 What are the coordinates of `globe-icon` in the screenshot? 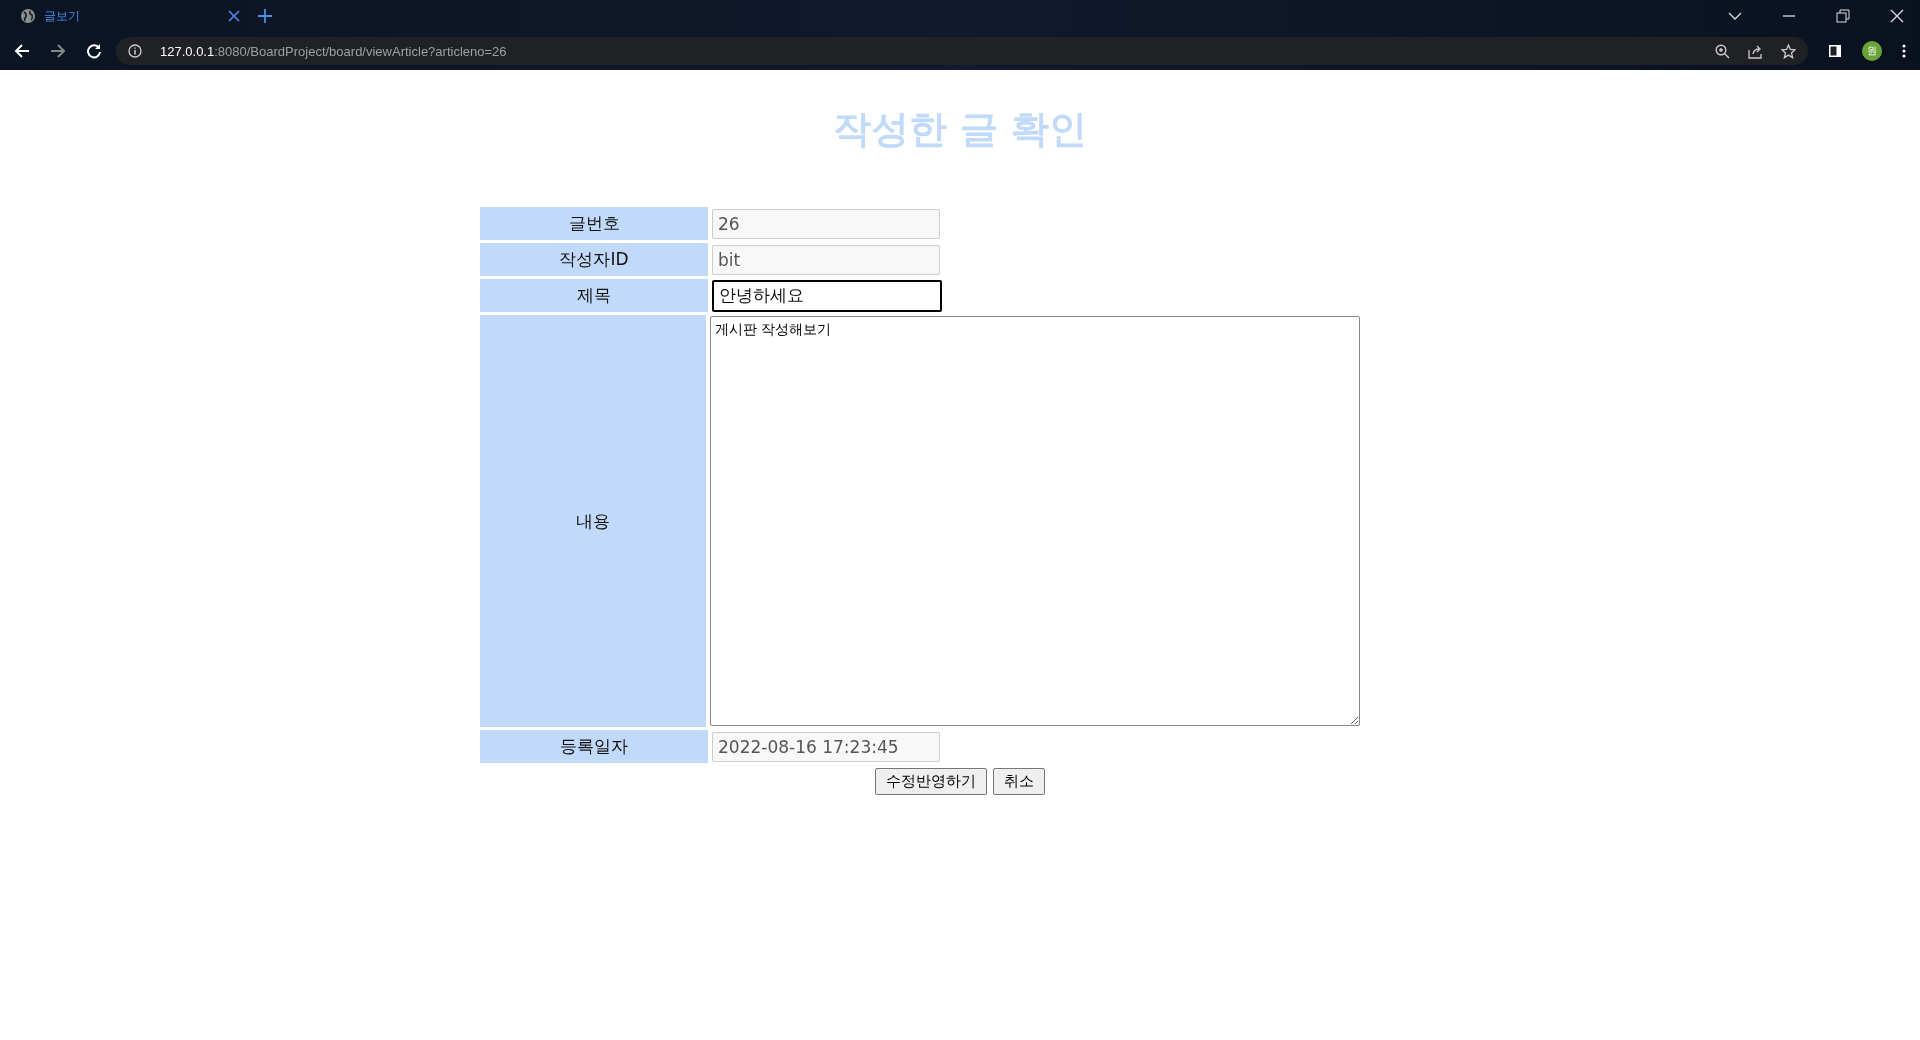 It's located at (28, 16).